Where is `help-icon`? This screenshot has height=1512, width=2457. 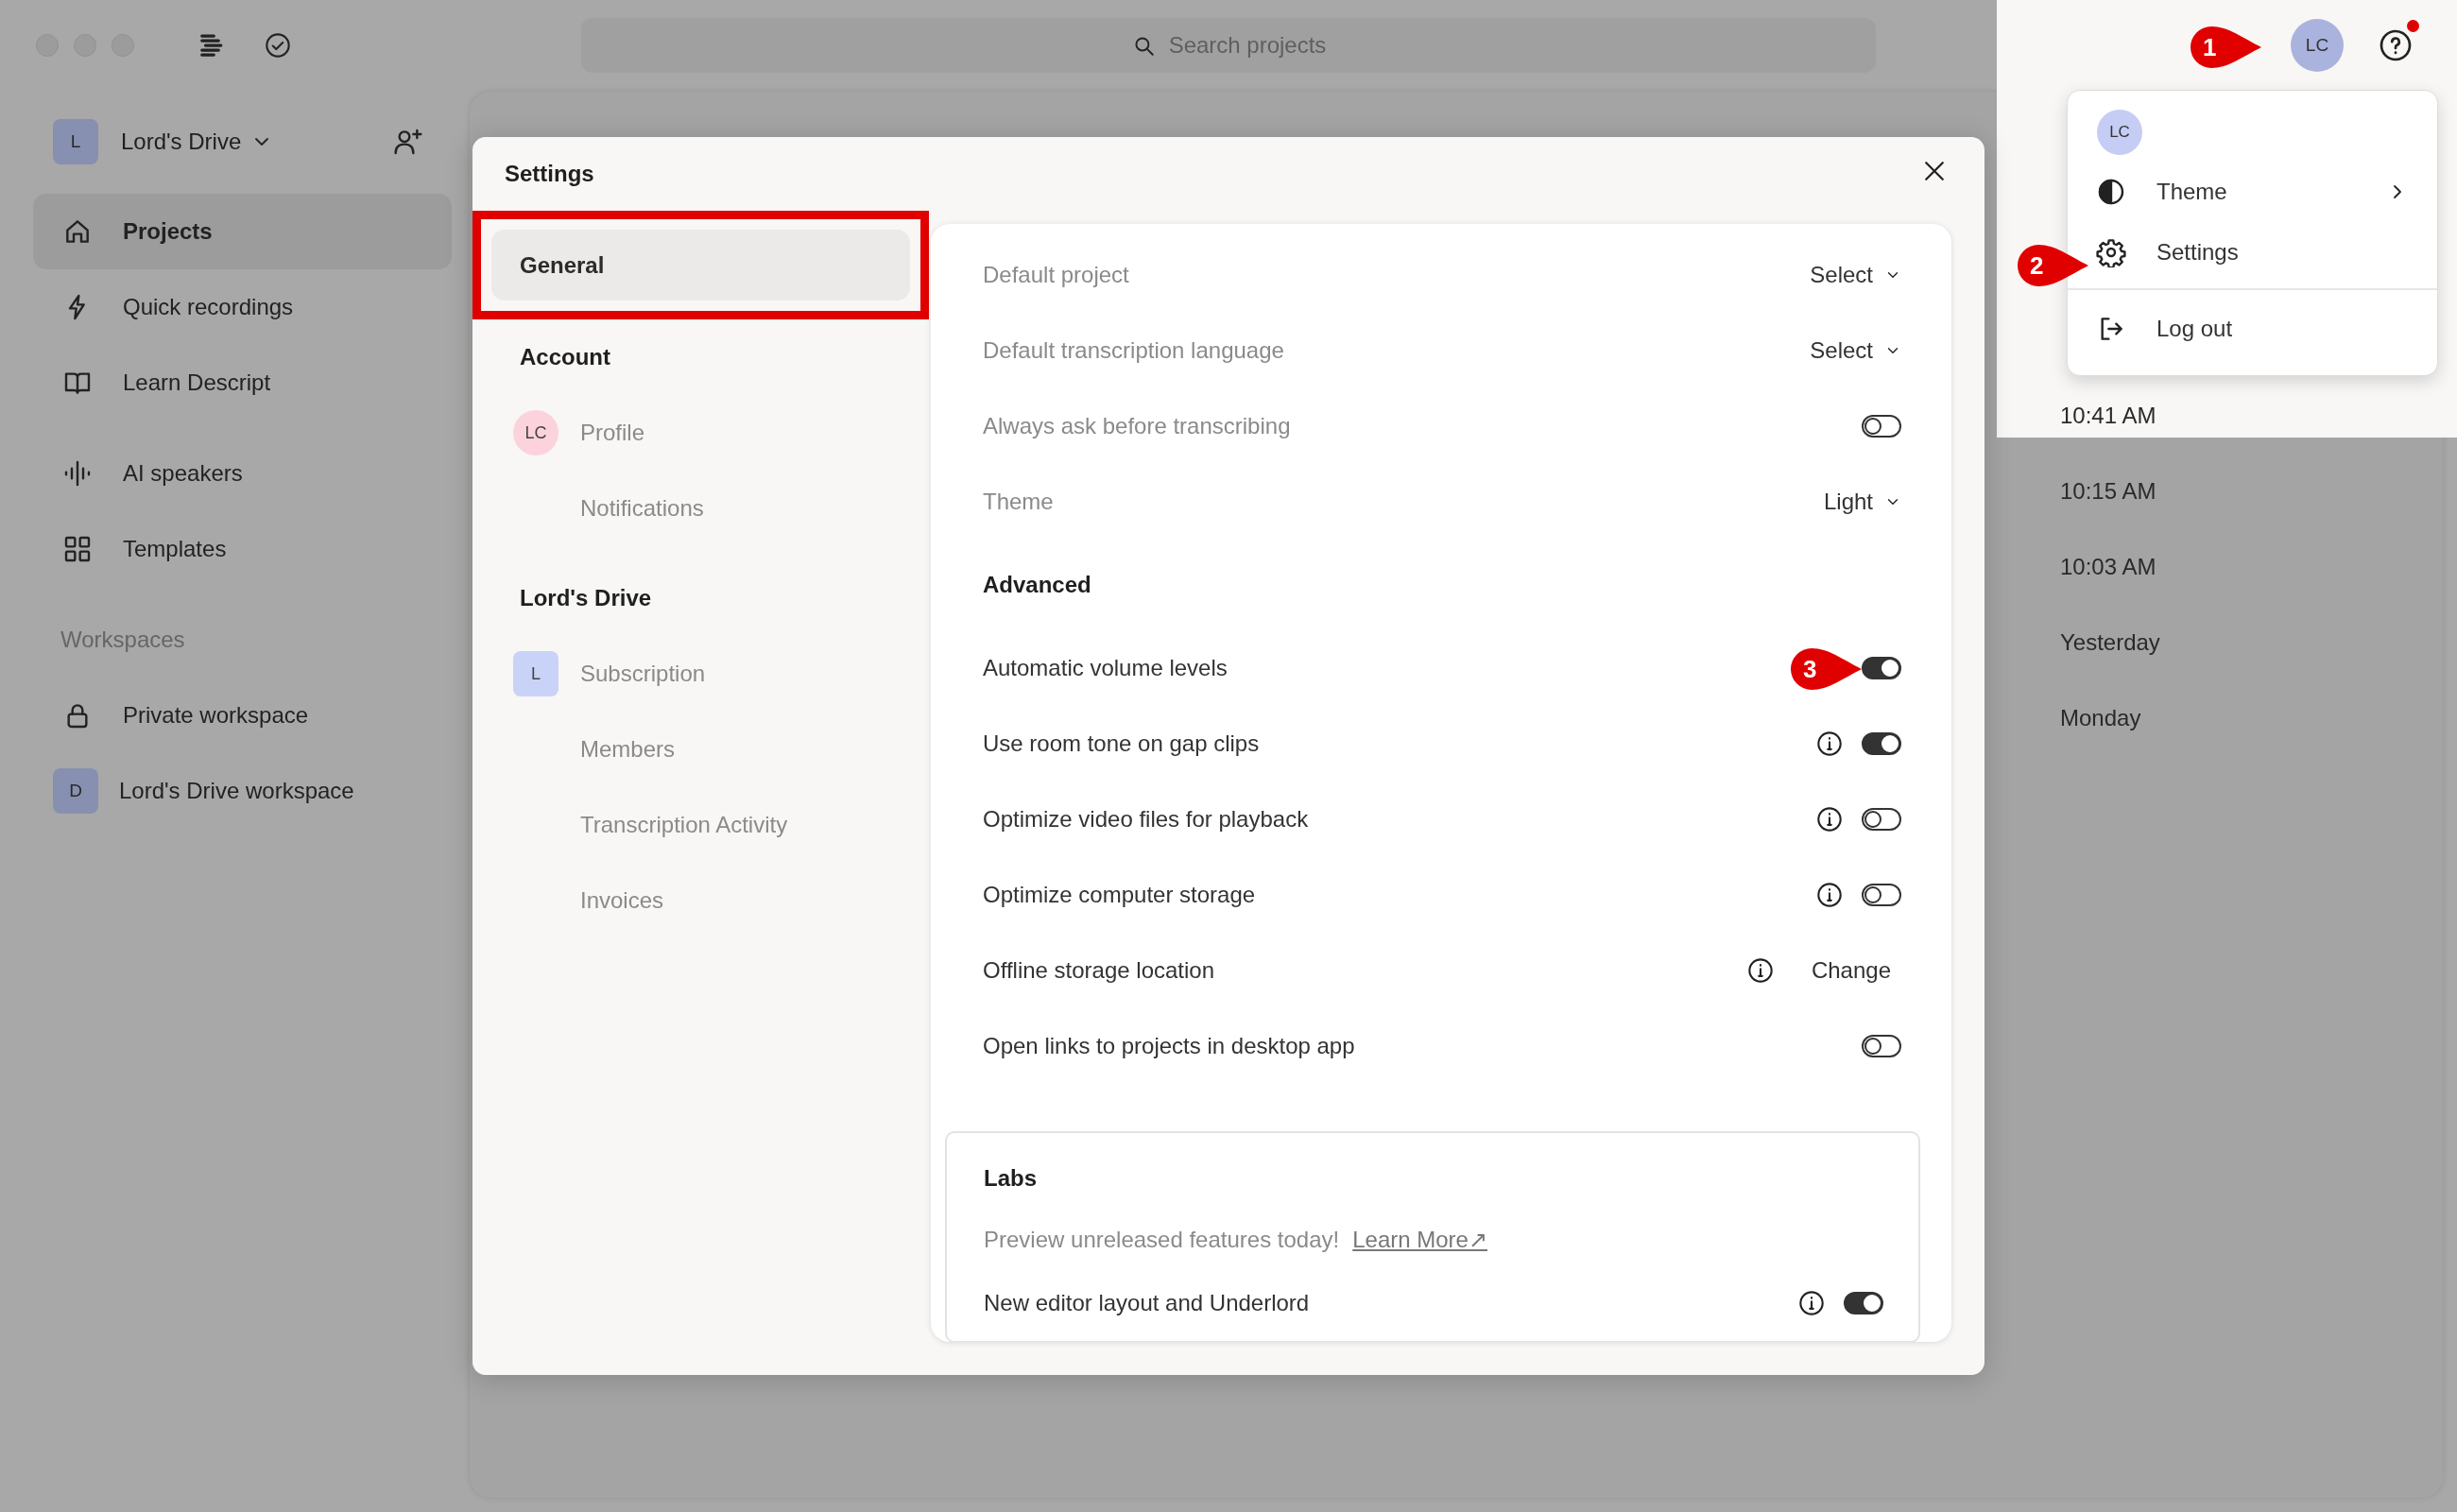
help-icon is located at coordinates (2396, 44).